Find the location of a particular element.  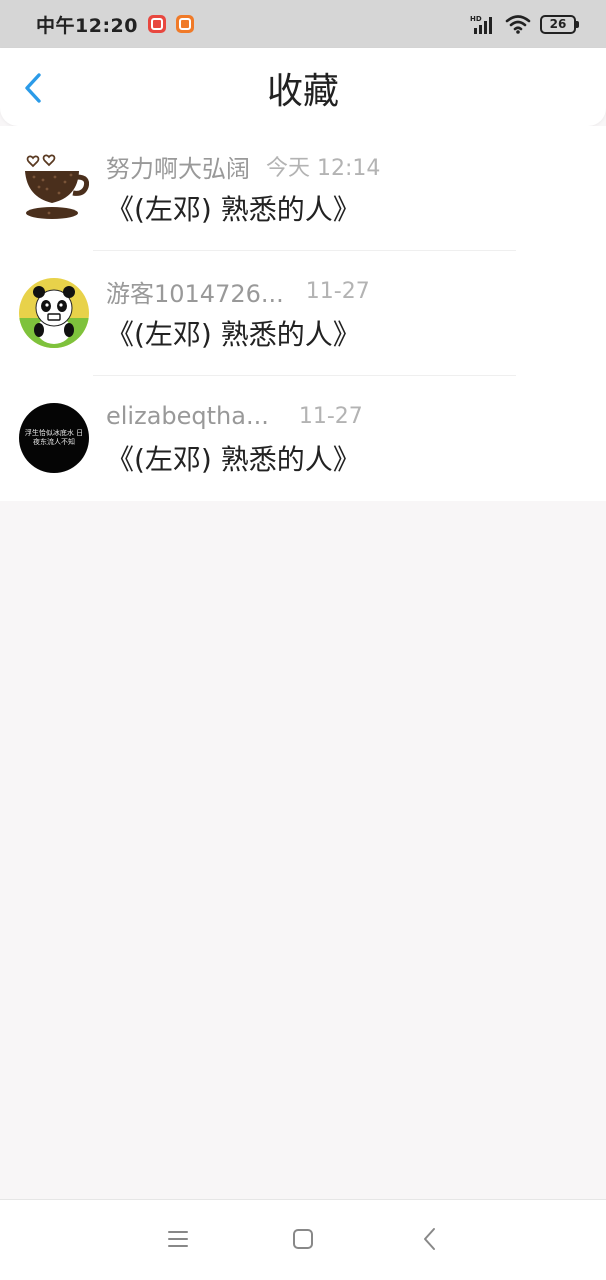

user-name: 努力啊大弘阔 is located at coordinates (178, 168).